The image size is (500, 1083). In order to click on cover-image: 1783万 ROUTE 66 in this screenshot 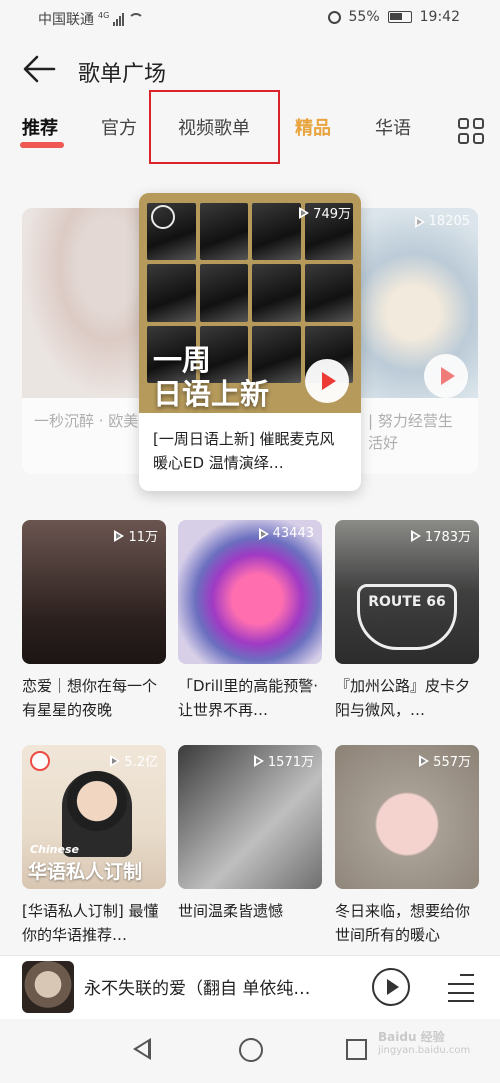, I will do `click(407, 592)`.